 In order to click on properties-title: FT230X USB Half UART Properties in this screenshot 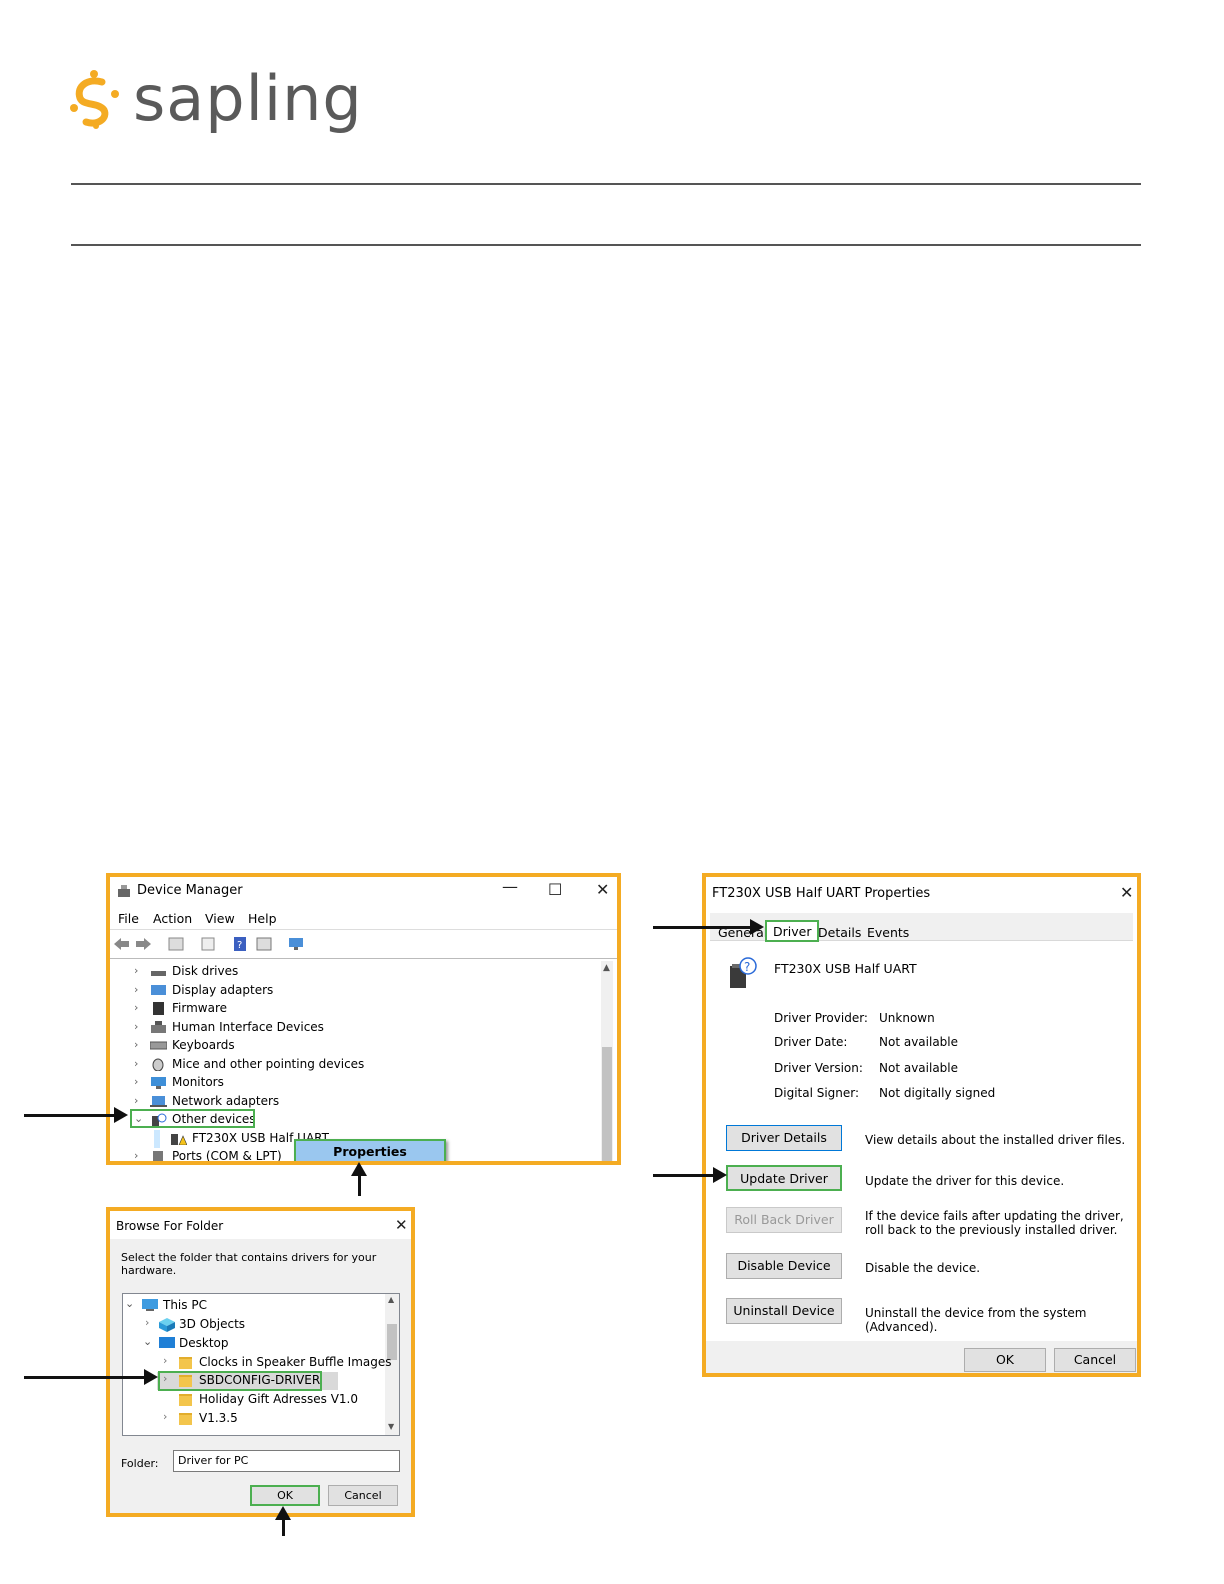, I will do `click(821, 893)`.